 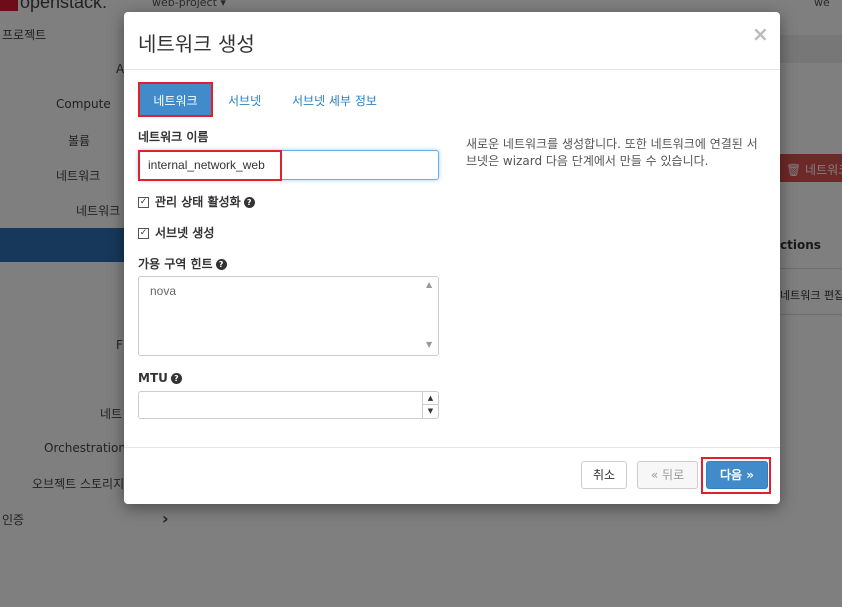 What do you see at coordinates (429, 344) in the screenshot?
I see `scroll-down-icon: ▼` at bounding box center [429, 344].